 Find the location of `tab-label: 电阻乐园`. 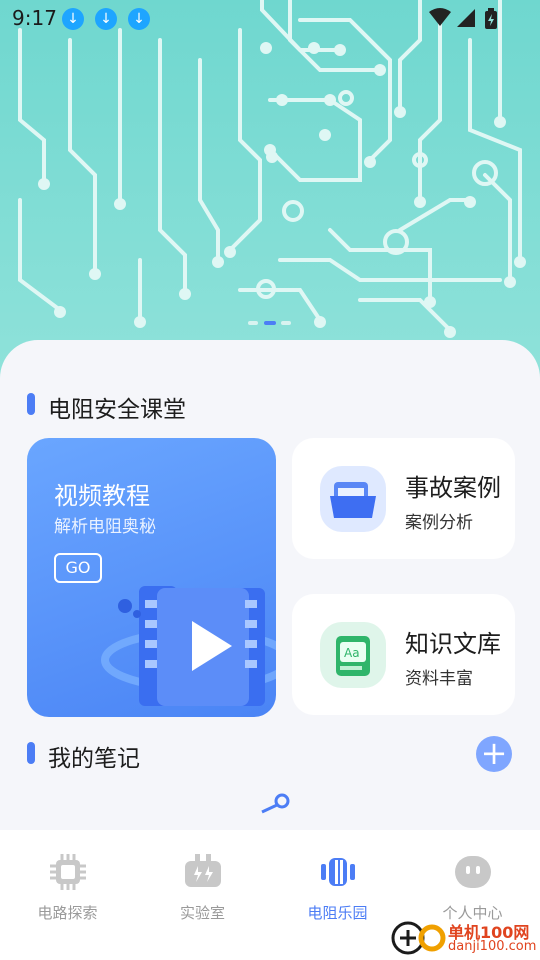

tab-label: 电阻乐园 is located at coordinates (337, 913).